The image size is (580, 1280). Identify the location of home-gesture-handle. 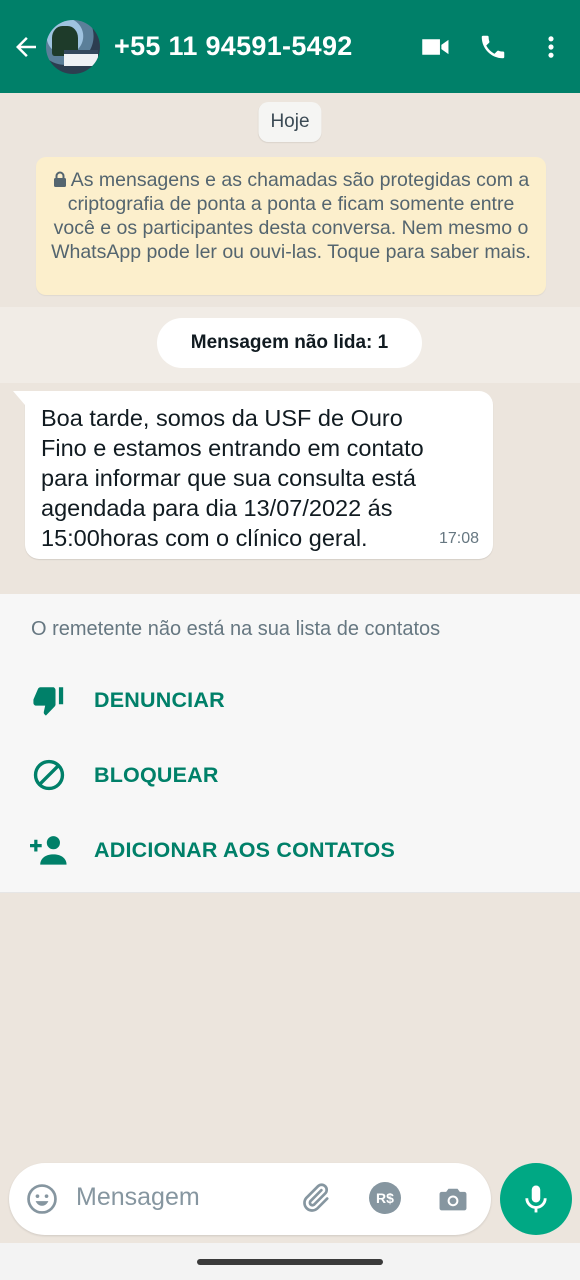
(290, 1262).